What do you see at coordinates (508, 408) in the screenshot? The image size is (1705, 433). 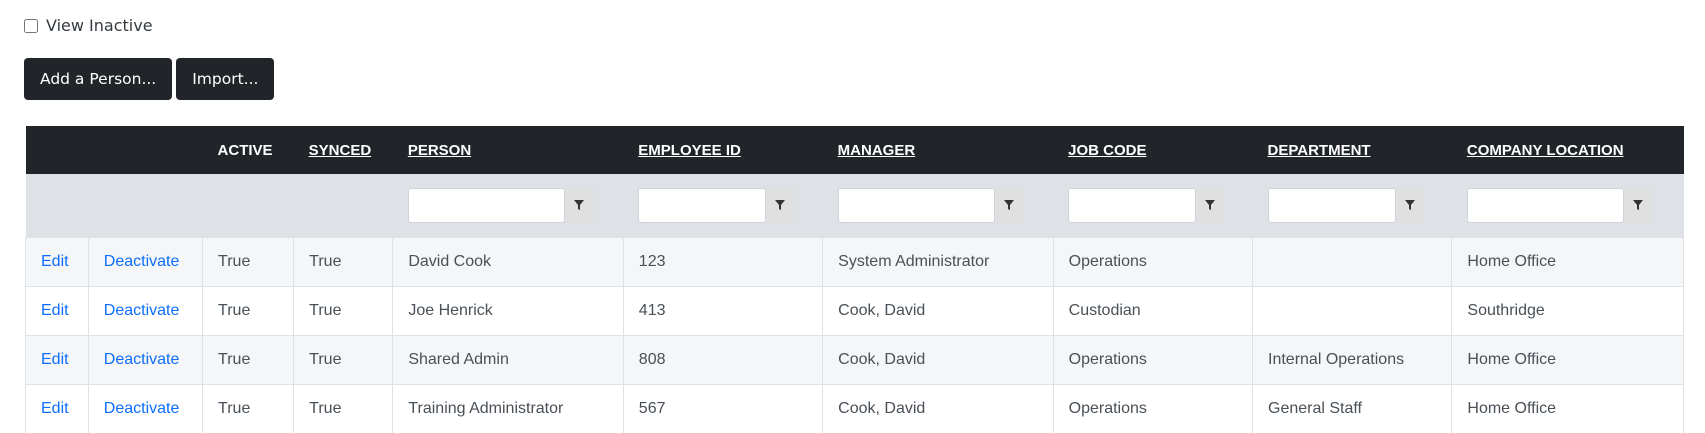 I see `person-cell: Training Administrator` at bounding box center [508, 408].